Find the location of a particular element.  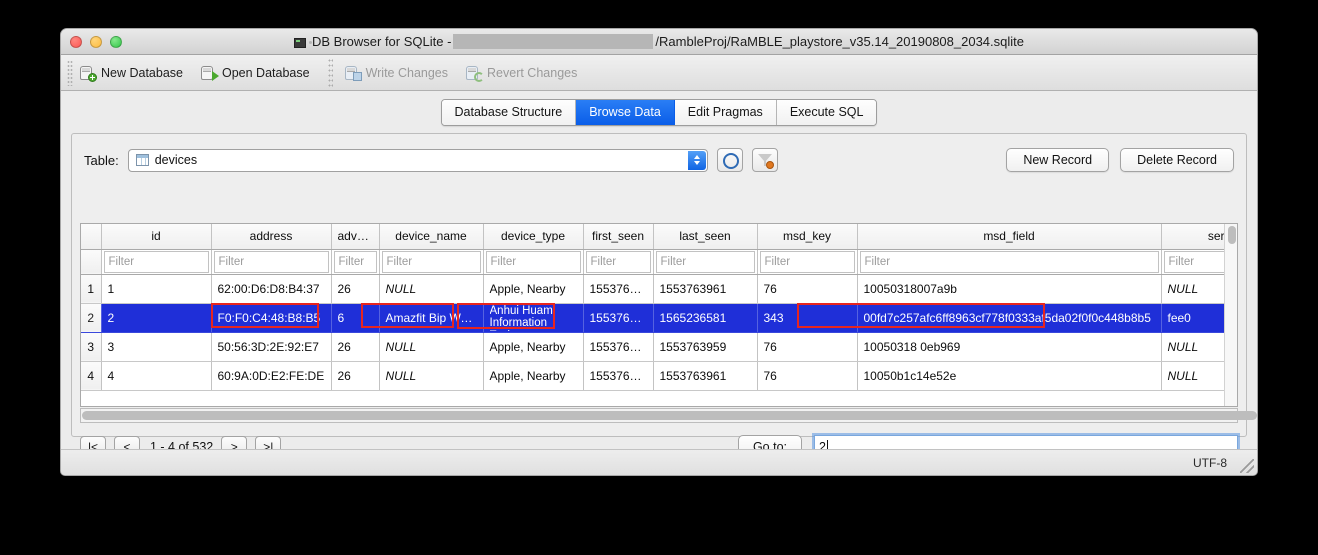

cell-last-seen: 1565236581 is located at coordinates (705, 318).